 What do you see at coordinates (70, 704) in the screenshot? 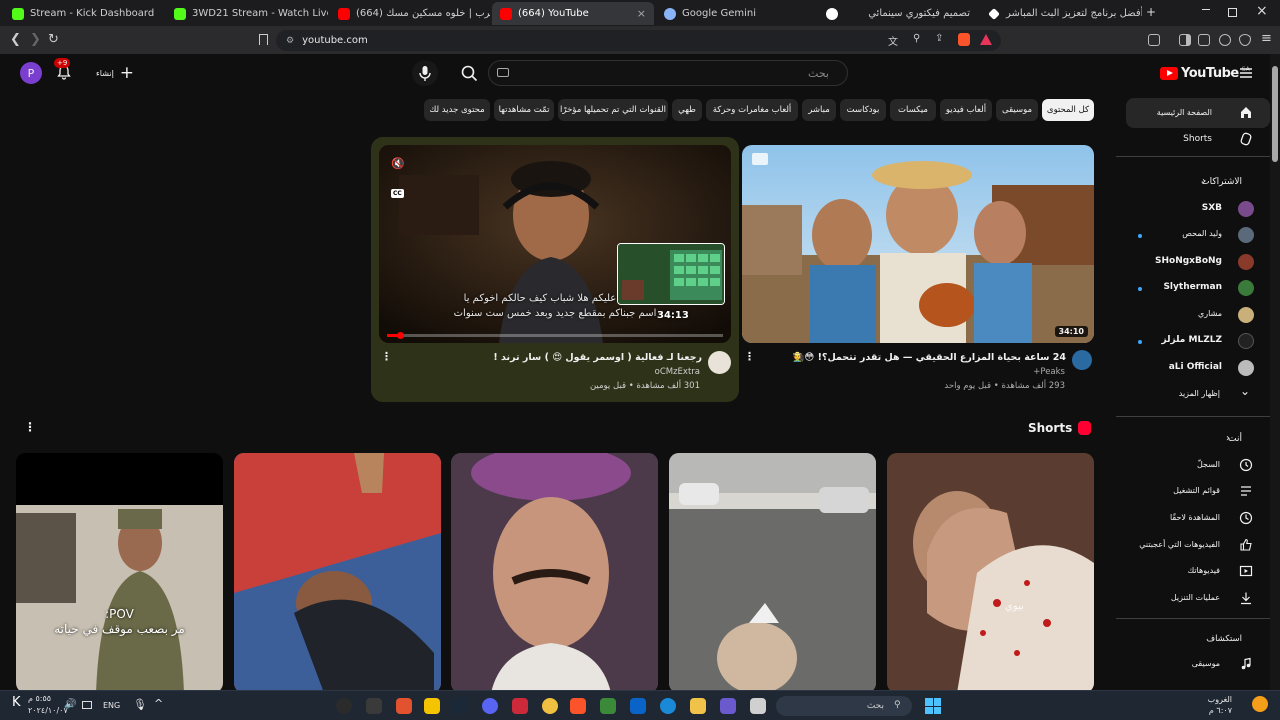
I see `volume-icon: 🔊` at bounding box center [70, 704].